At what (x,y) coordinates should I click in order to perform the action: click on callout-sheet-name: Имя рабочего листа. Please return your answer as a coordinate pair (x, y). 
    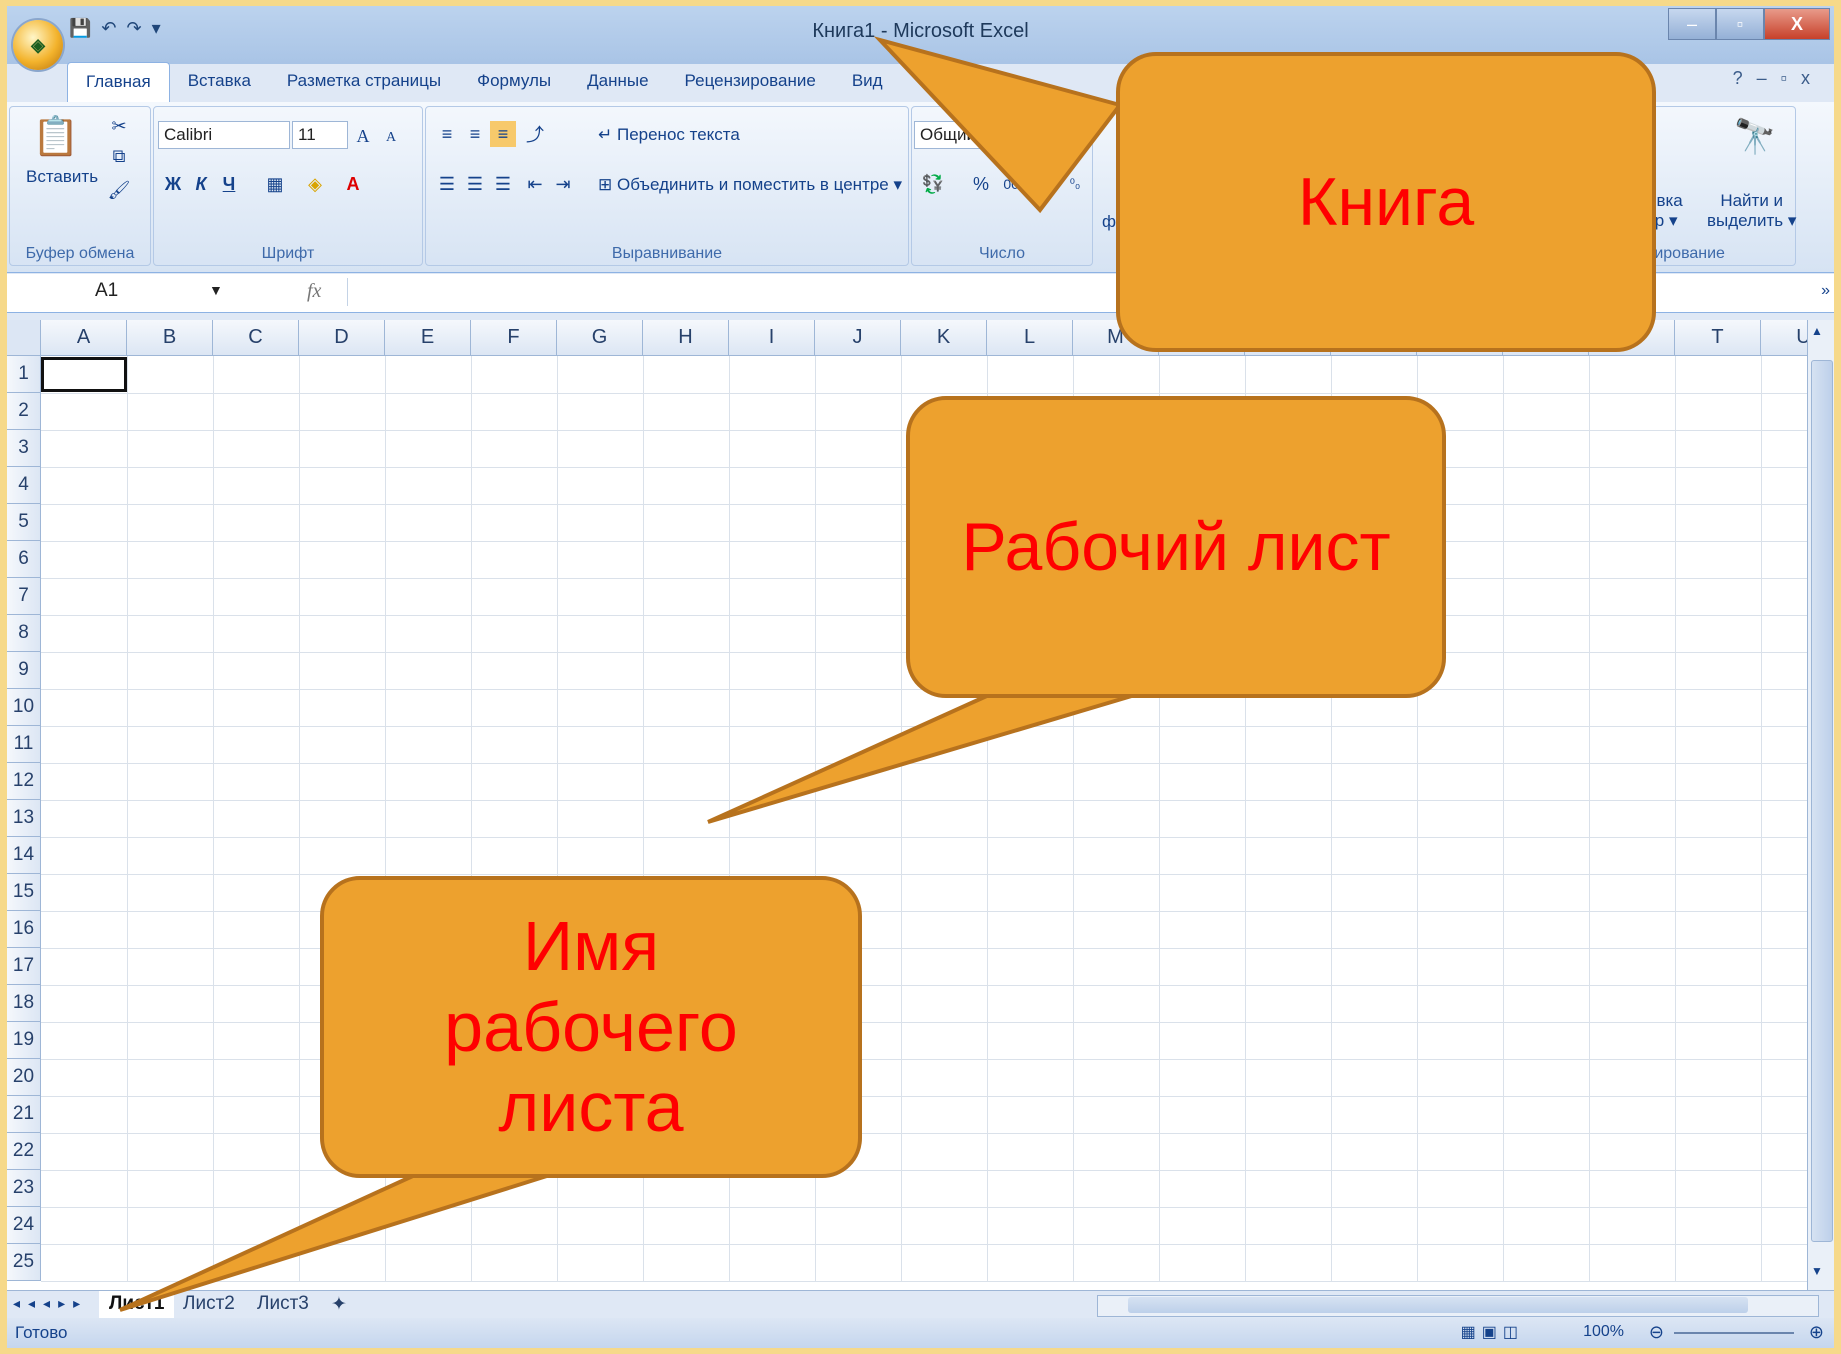
    Looking at the image, I should click on (591, 1027).